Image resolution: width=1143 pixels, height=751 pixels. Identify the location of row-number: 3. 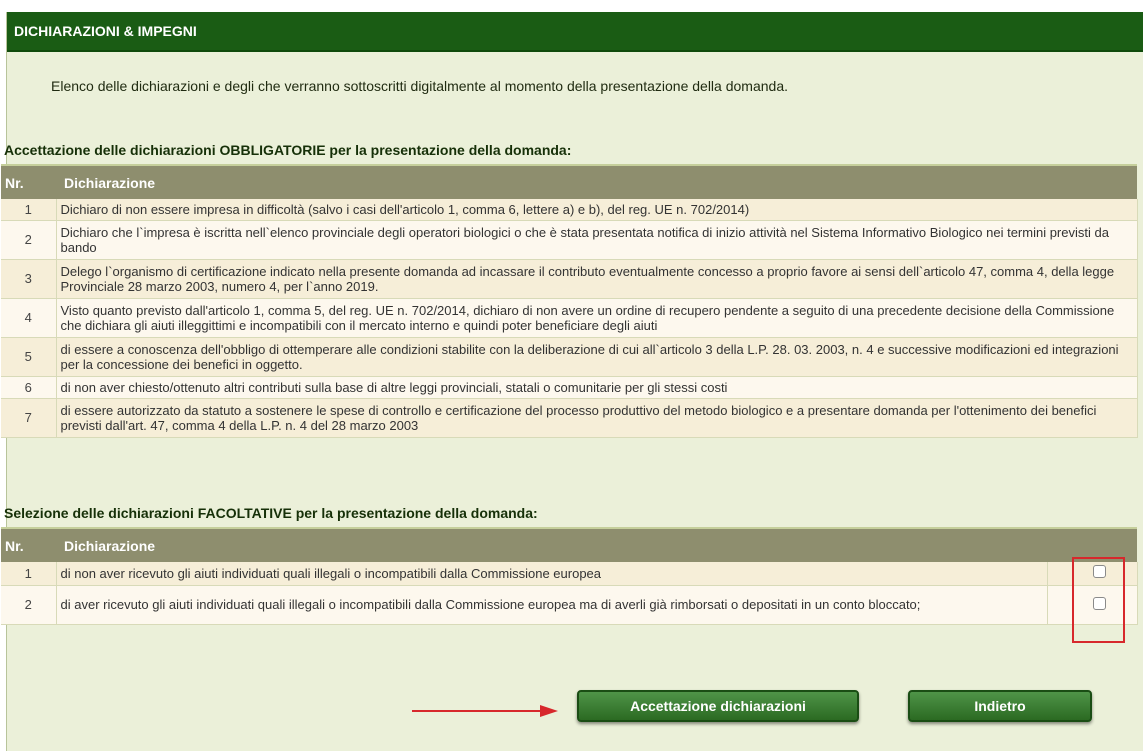
(29, 279).